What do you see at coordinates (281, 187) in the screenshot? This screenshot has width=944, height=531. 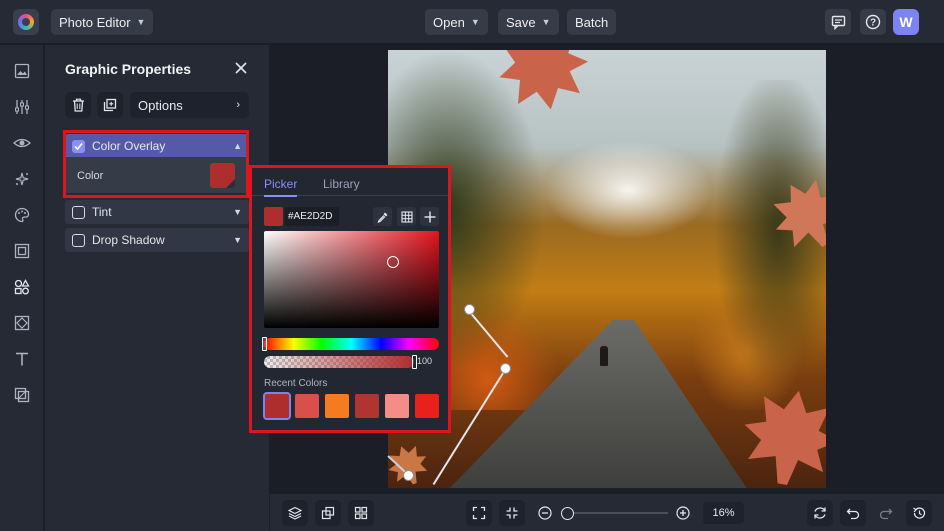 I see `tab-picker: Picker` at bounding box center [281, 187].